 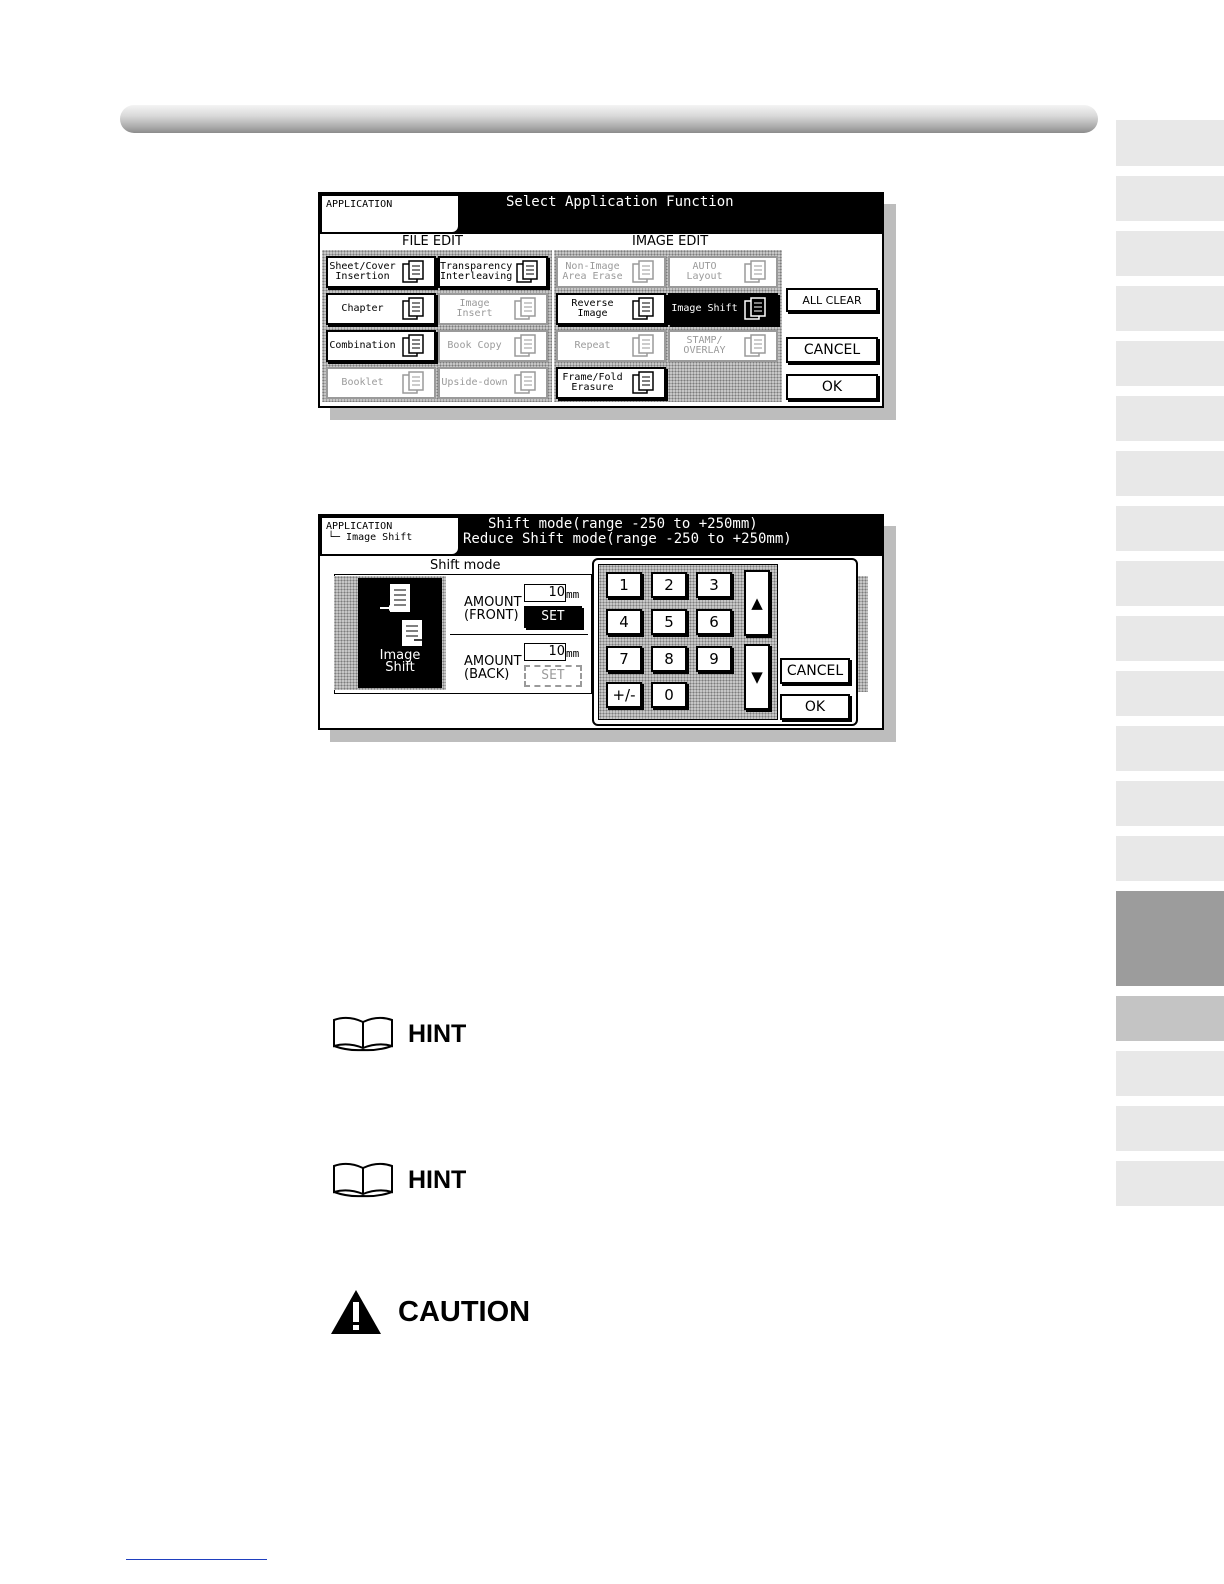 What do you see at coordinates (611, 346) in the screenshot?
I see `image-edit-button-4: Repeat` at bounding box center [611, 346].